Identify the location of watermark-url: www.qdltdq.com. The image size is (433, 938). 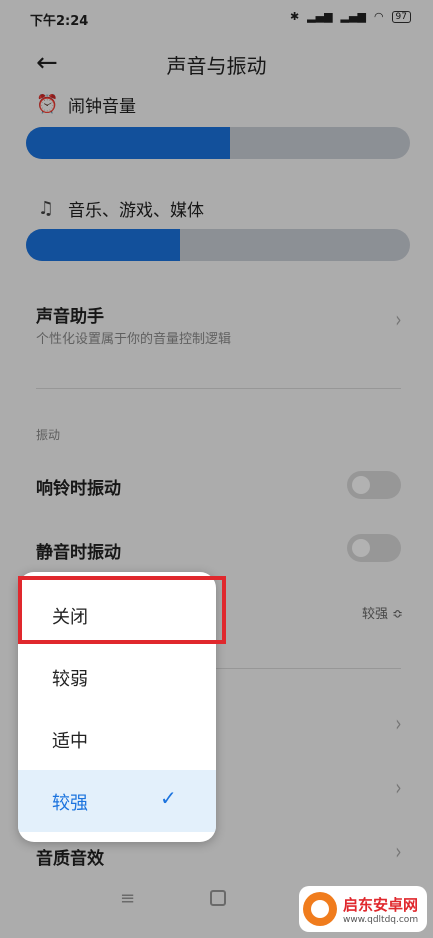
(381, 919).